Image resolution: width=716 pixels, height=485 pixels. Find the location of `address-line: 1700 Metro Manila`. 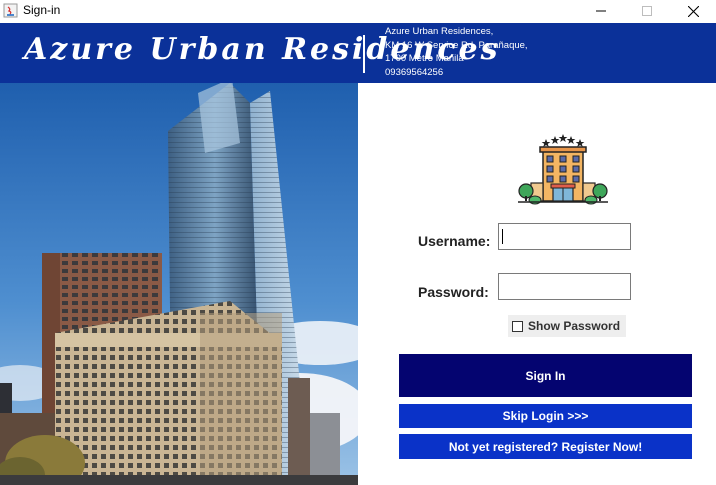

address-line: 1700 Metro Manila is located at coordinates (424, 58).